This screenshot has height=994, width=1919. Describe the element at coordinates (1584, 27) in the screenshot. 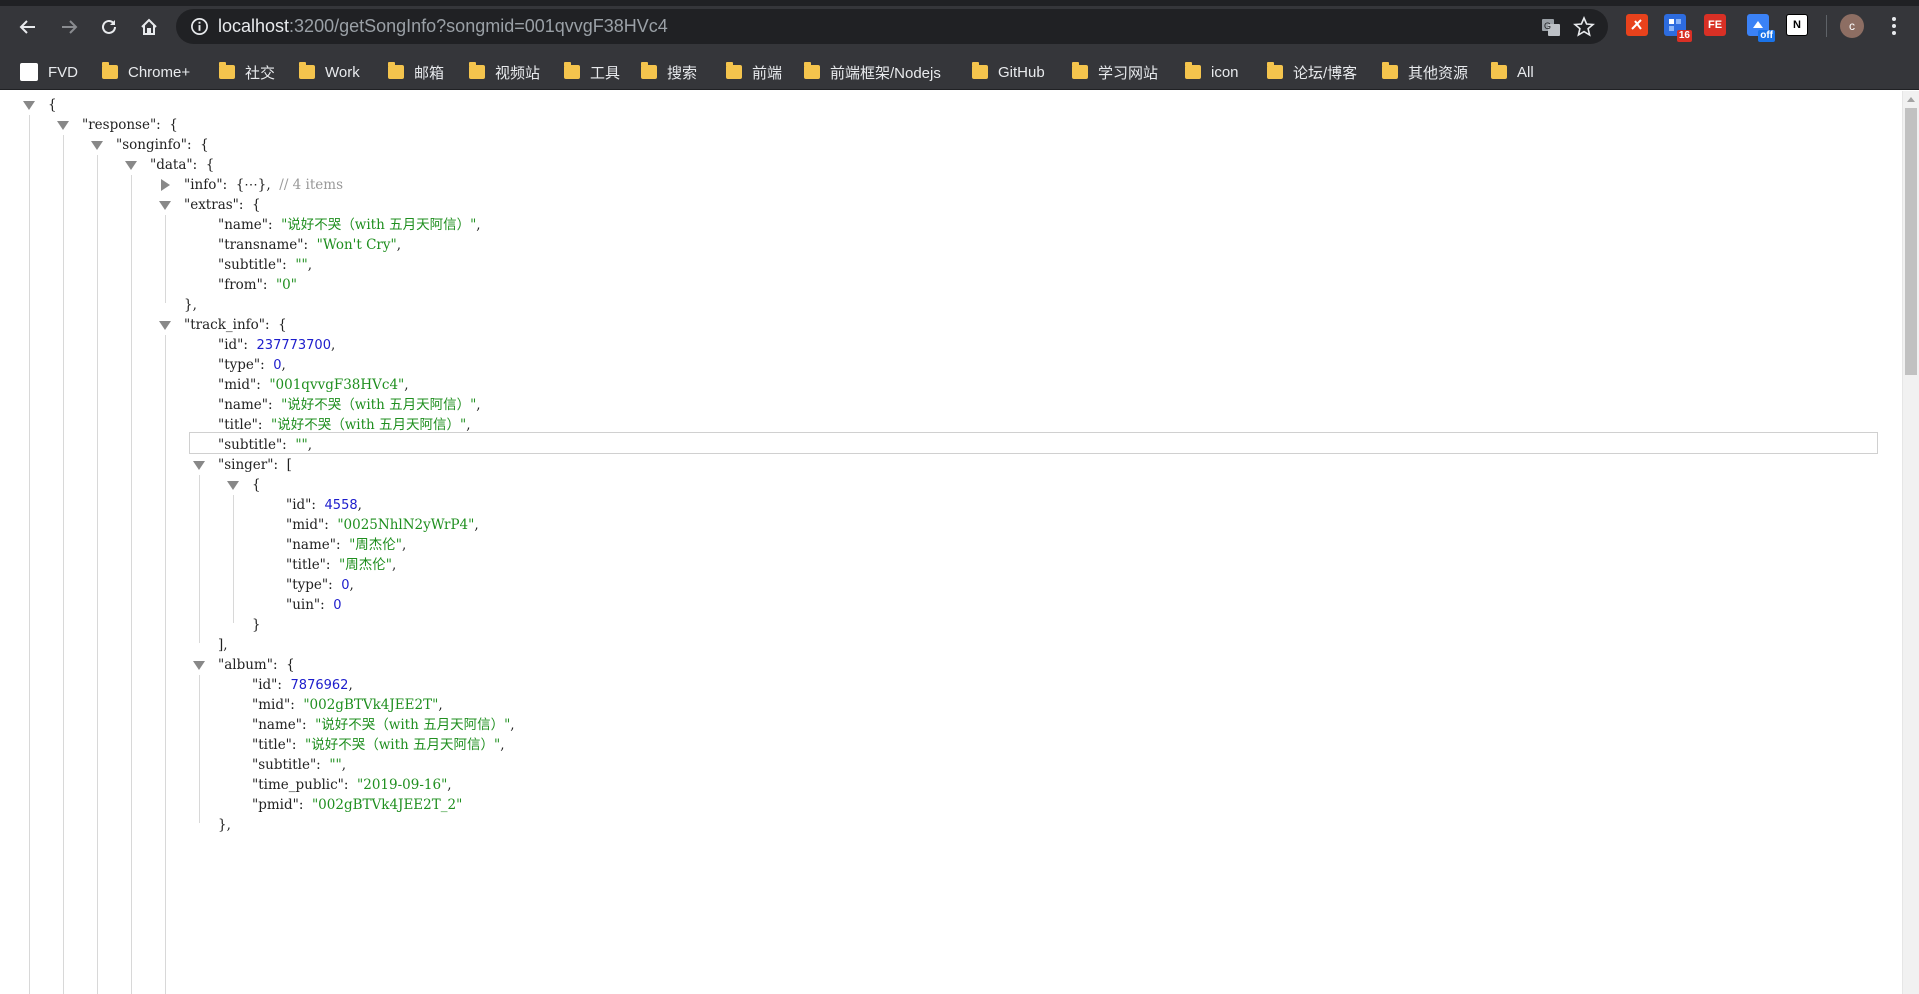

I see `star-icon` at that location.